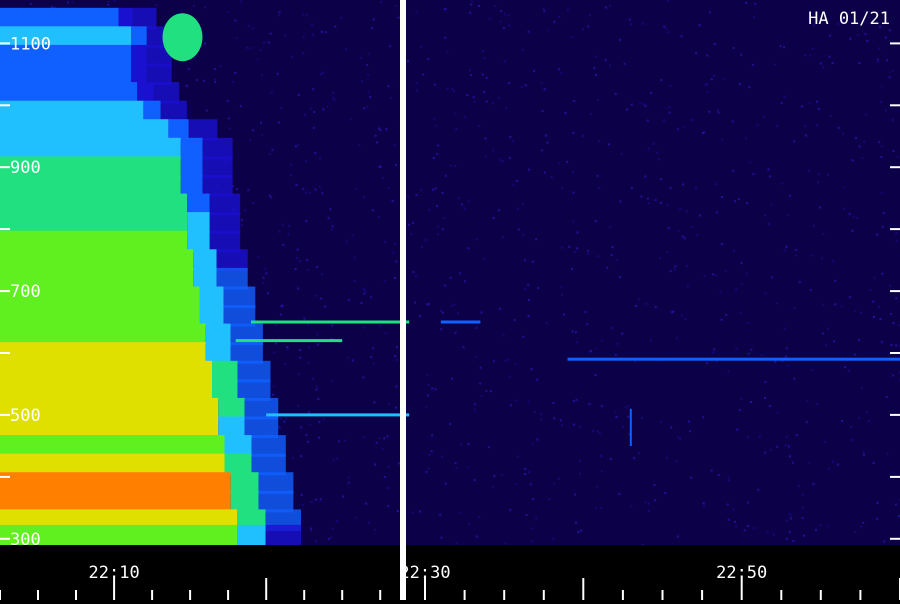  Describe the element at coordinates (403, 300) in the screenshot. I see `panel-separator` at that location.